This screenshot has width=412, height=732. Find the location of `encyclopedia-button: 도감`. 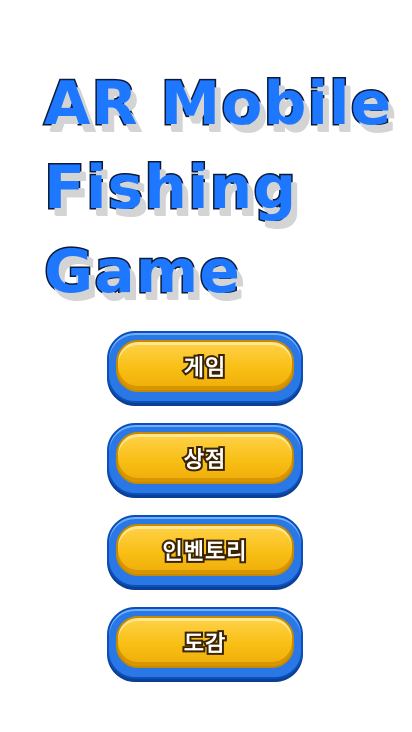

encyclopedia-button: 도감 is located at coordinates (205, 643).